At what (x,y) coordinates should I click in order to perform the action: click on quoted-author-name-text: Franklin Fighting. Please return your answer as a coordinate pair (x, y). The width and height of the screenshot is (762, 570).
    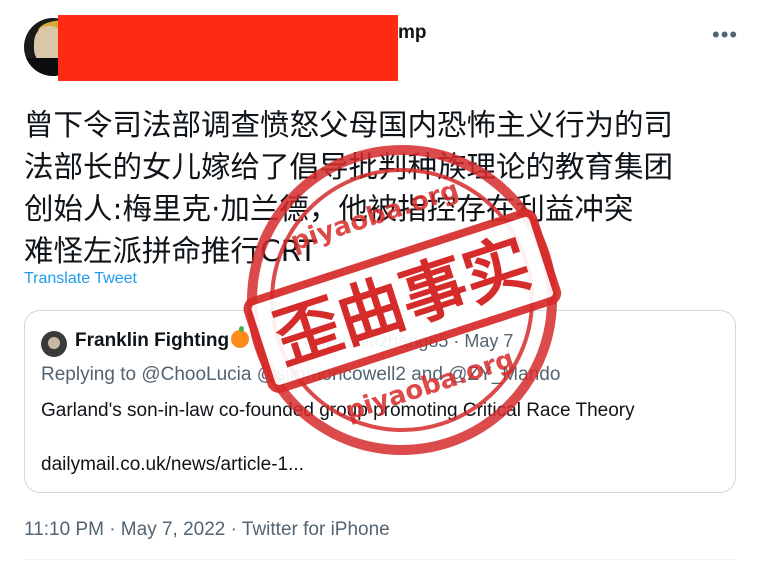
    Looking at the image, I should click on (152, 340).